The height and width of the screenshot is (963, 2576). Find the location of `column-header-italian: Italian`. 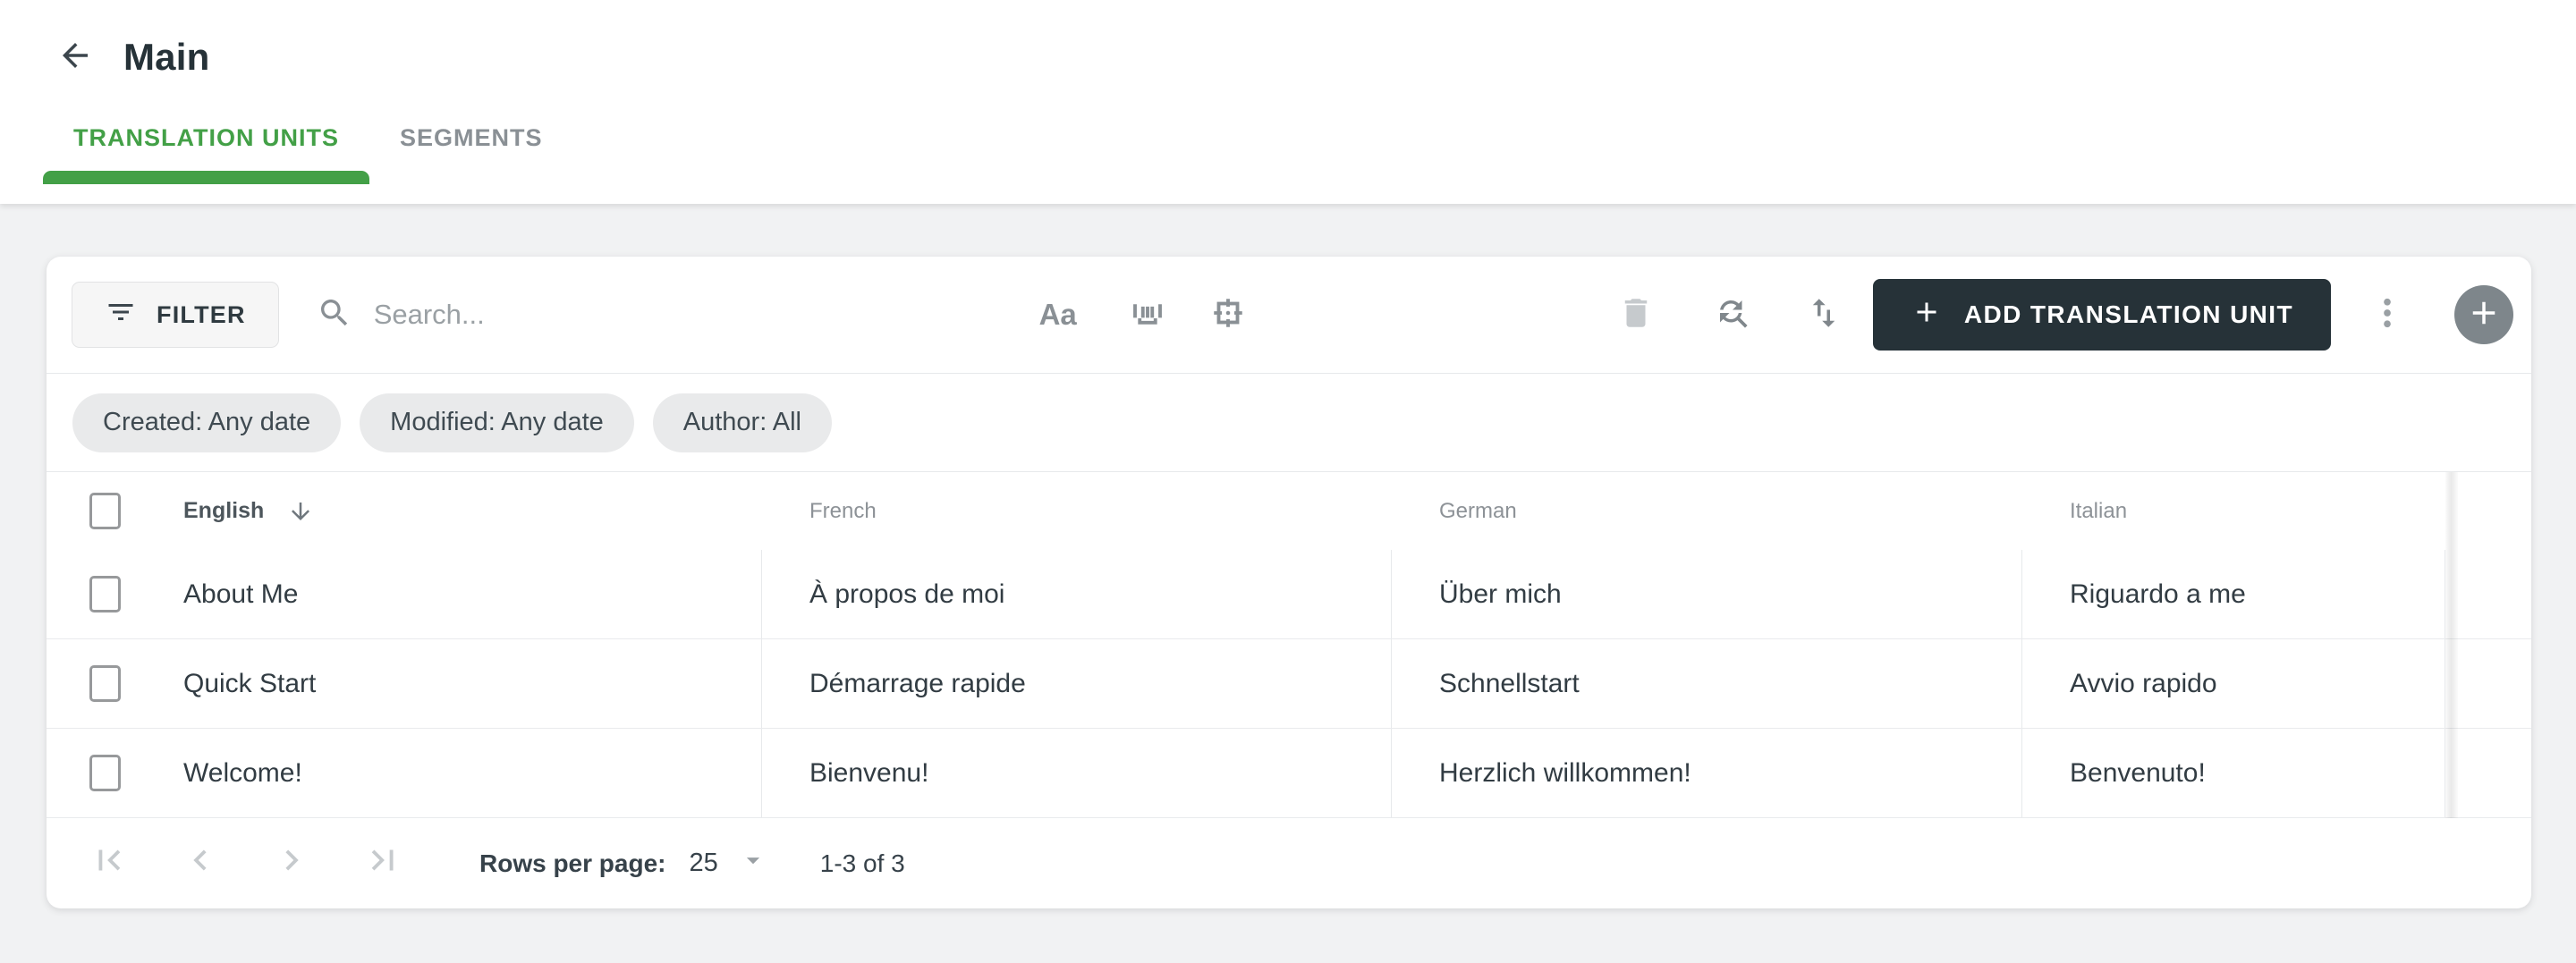

column-header-italian: Italian is located at coordinates (2233, 511).